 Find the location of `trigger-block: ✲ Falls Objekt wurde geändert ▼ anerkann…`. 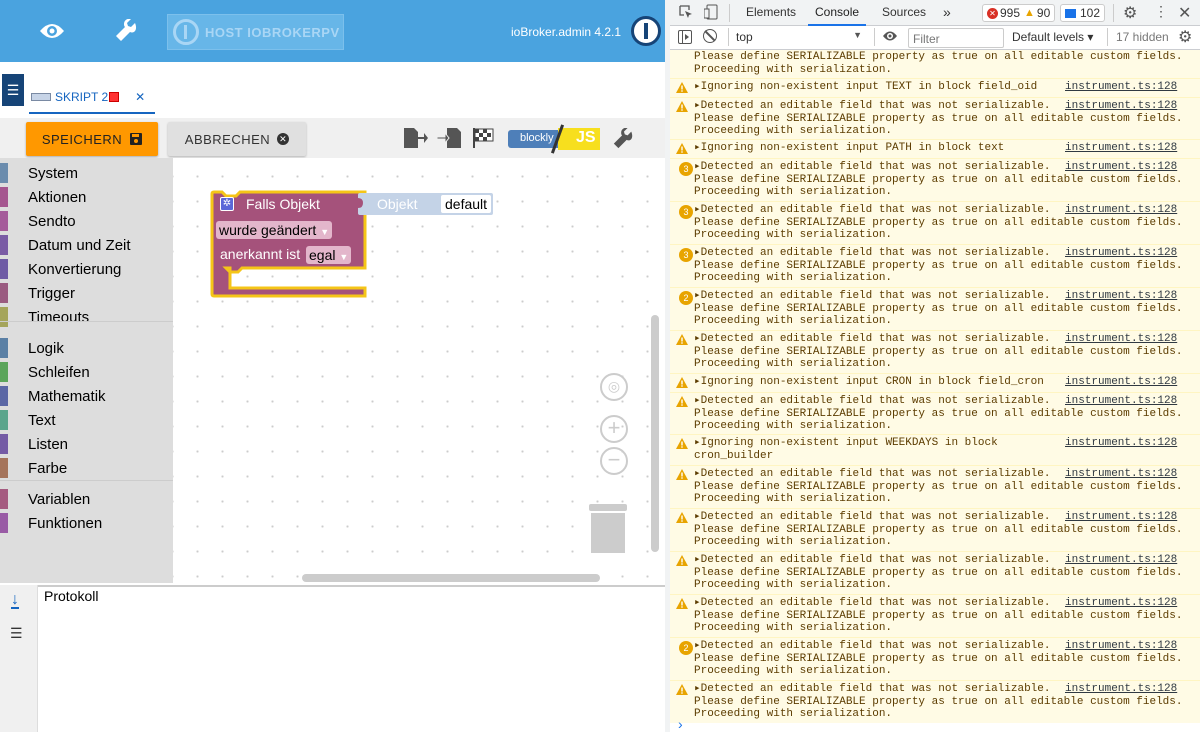

trigger-block: ✲ Falls Objekt wurde geändert ▼ anerkann… is located at coordinates (351, 245).